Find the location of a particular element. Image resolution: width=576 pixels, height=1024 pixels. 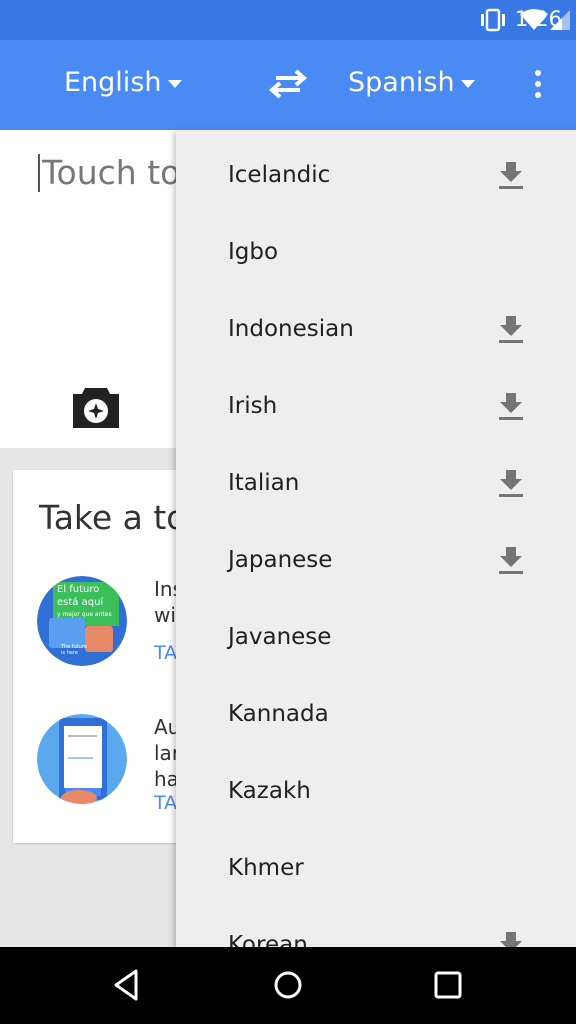

language-item: Irish is located at coordinates (376, 399).